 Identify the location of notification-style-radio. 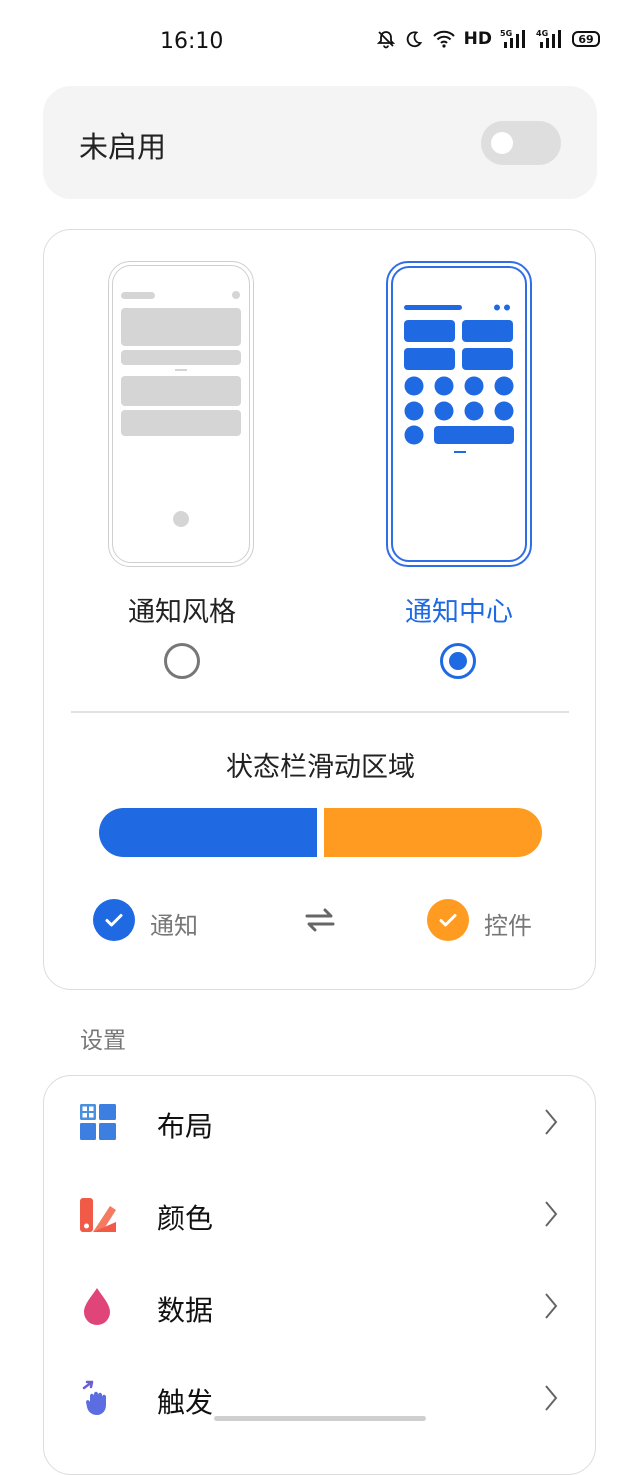
(182, 661).